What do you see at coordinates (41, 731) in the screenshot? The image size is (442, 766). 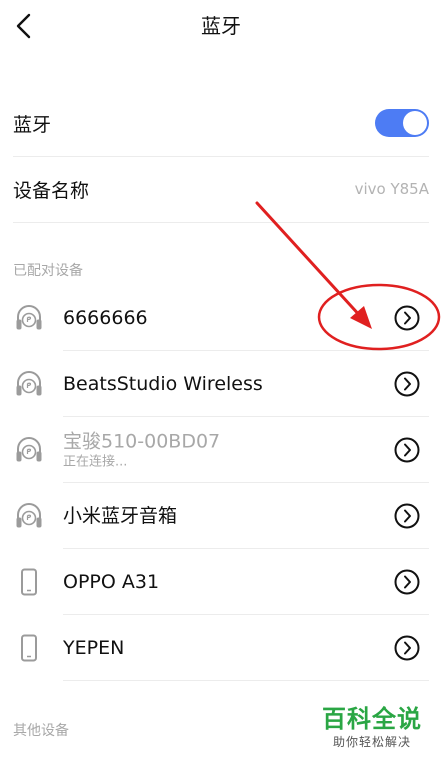 I see `other-devices-header: 其他设备` at bounding box center [41, 731].